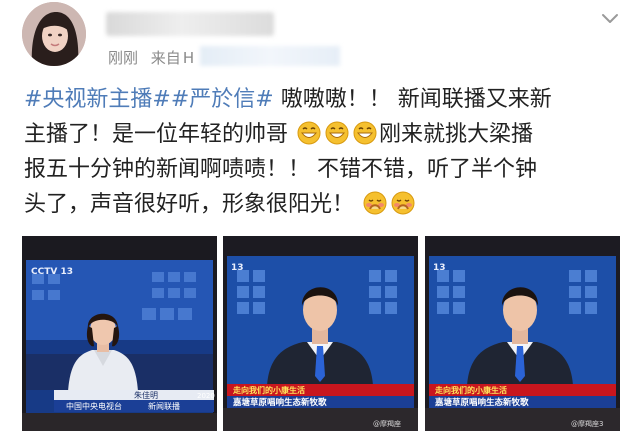 The height and width of the screenshot is (434, 640). Describe the element at coordinates (165, 58) in the screenshot. I see `post-source-prefix: 来自` at that location.